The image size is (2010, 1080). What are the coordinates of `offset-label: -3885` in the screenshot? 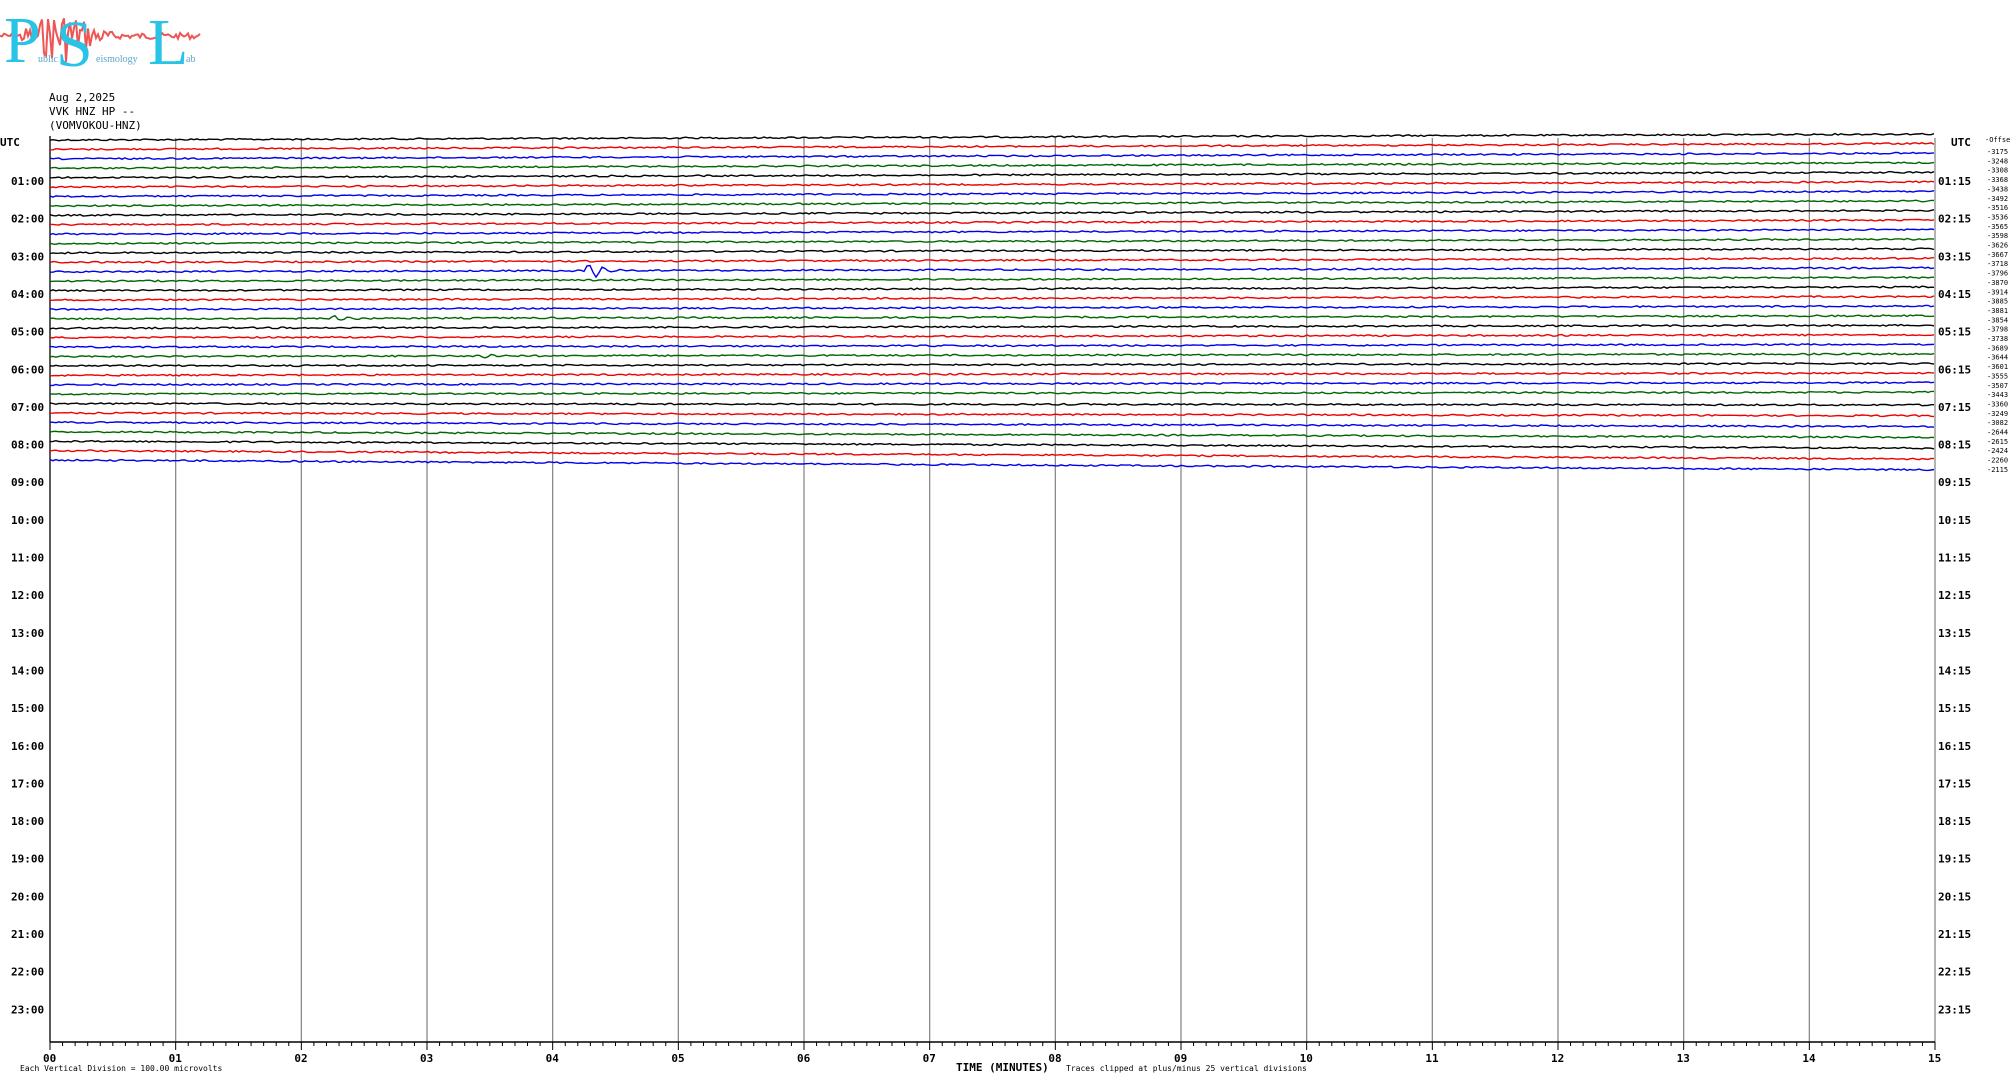 It's located at (1997, 302).